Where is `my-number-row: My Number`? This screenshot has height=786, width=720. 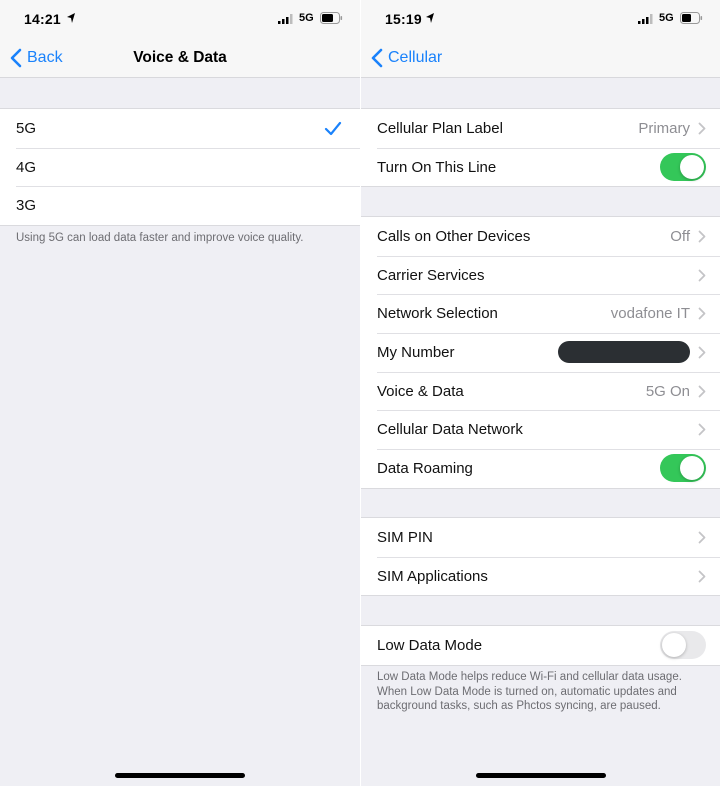 my-number-row: My Number is located at coordinates (540, 352).